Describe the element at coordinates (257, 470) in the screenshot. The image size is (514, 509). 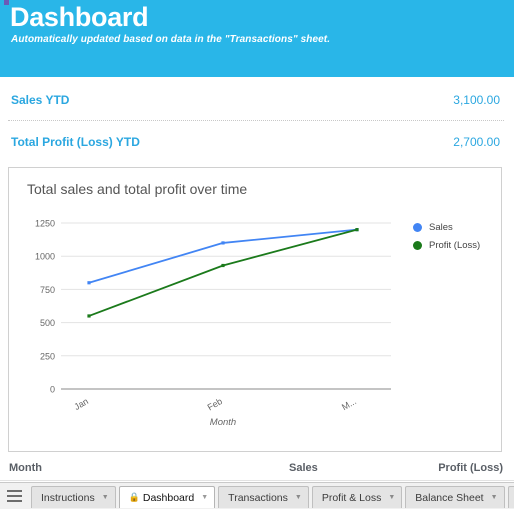
I see `data-table-header: Month Sales Profit (Loss)` at that location.